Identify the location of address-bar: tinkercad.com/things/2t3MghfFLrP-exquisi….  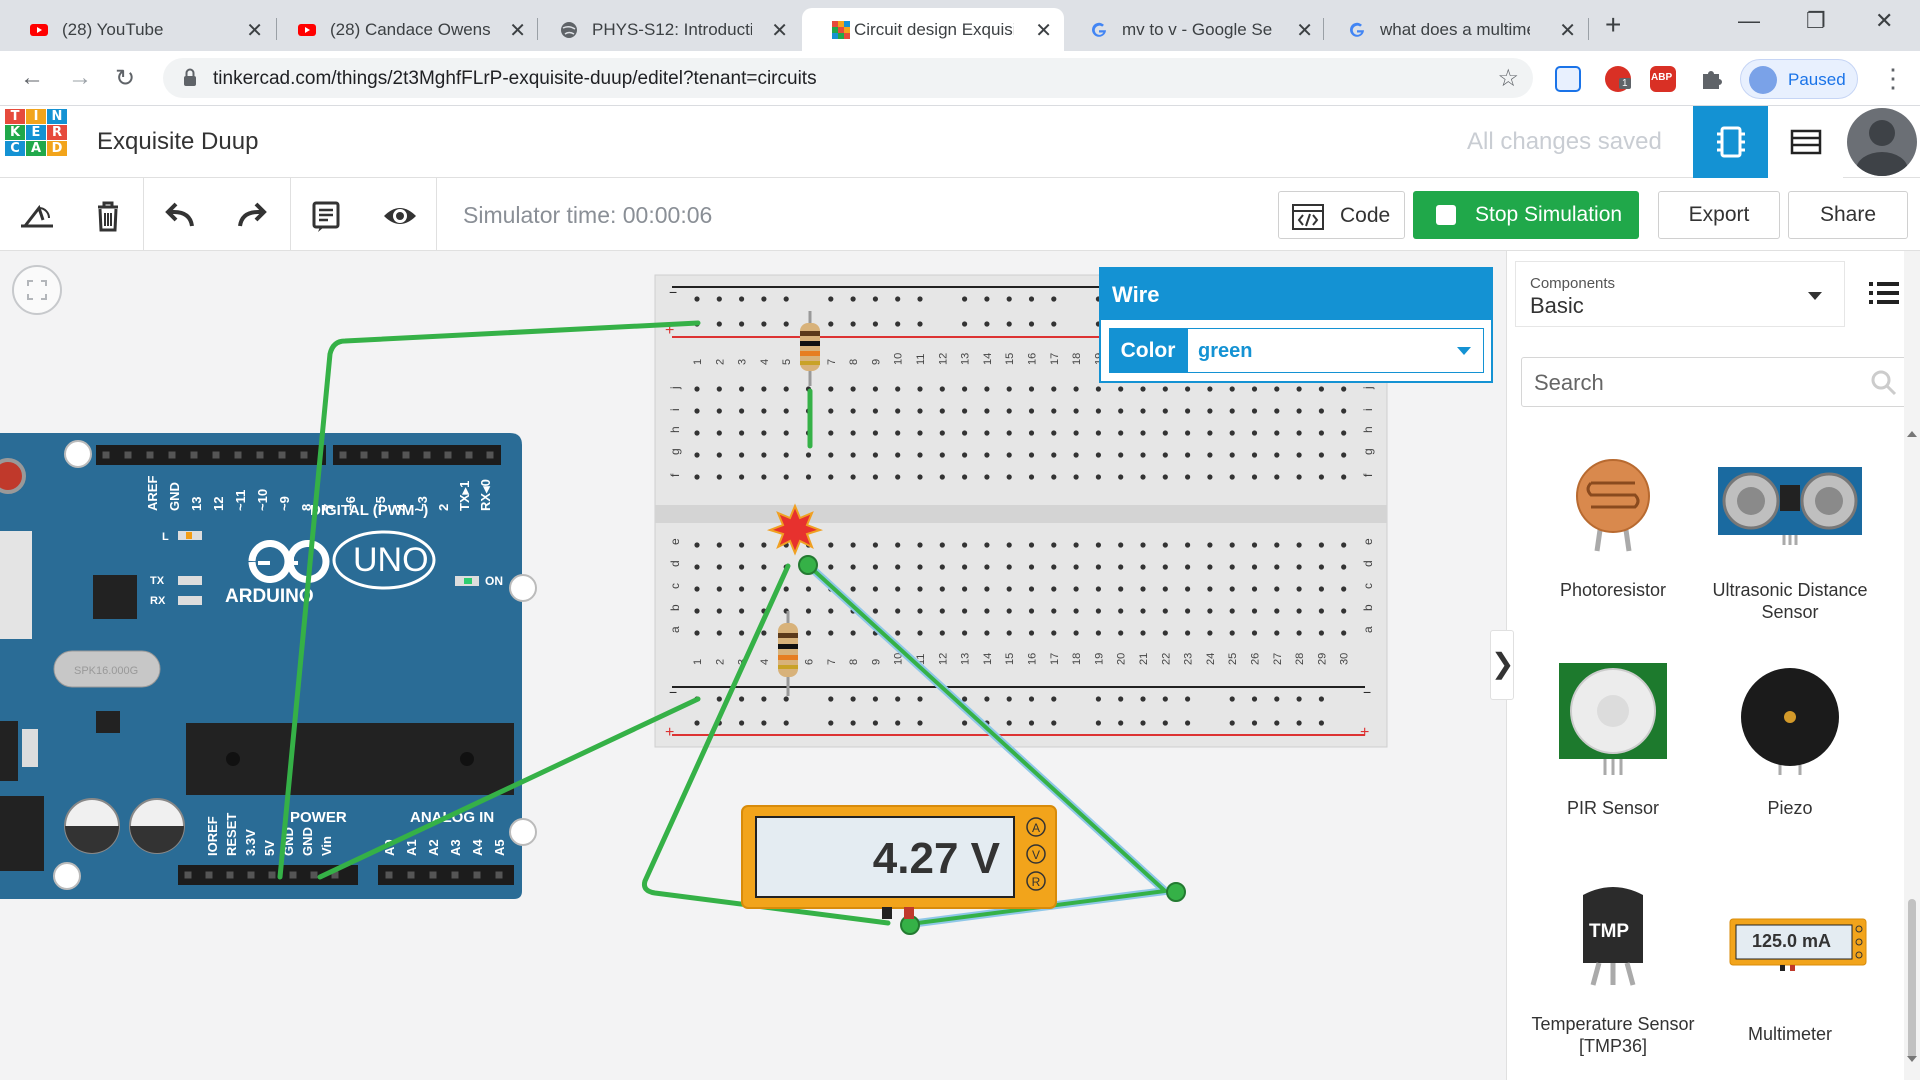
(848, 78).